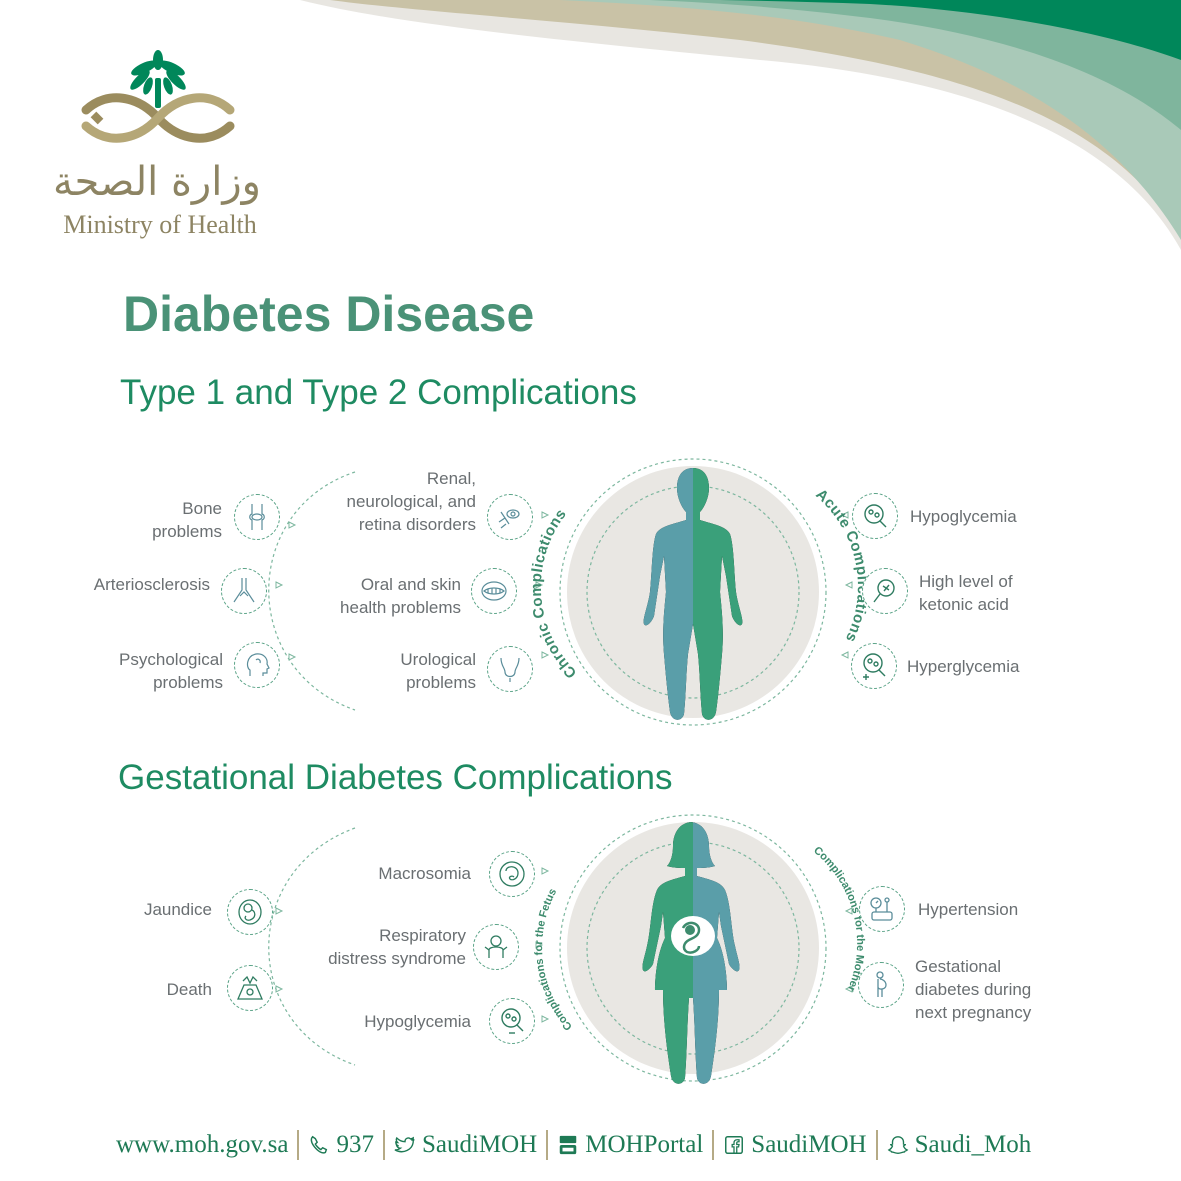  I want to click on label-respiratory-distress: Respiratory distress syndrome, so click(397, 947).